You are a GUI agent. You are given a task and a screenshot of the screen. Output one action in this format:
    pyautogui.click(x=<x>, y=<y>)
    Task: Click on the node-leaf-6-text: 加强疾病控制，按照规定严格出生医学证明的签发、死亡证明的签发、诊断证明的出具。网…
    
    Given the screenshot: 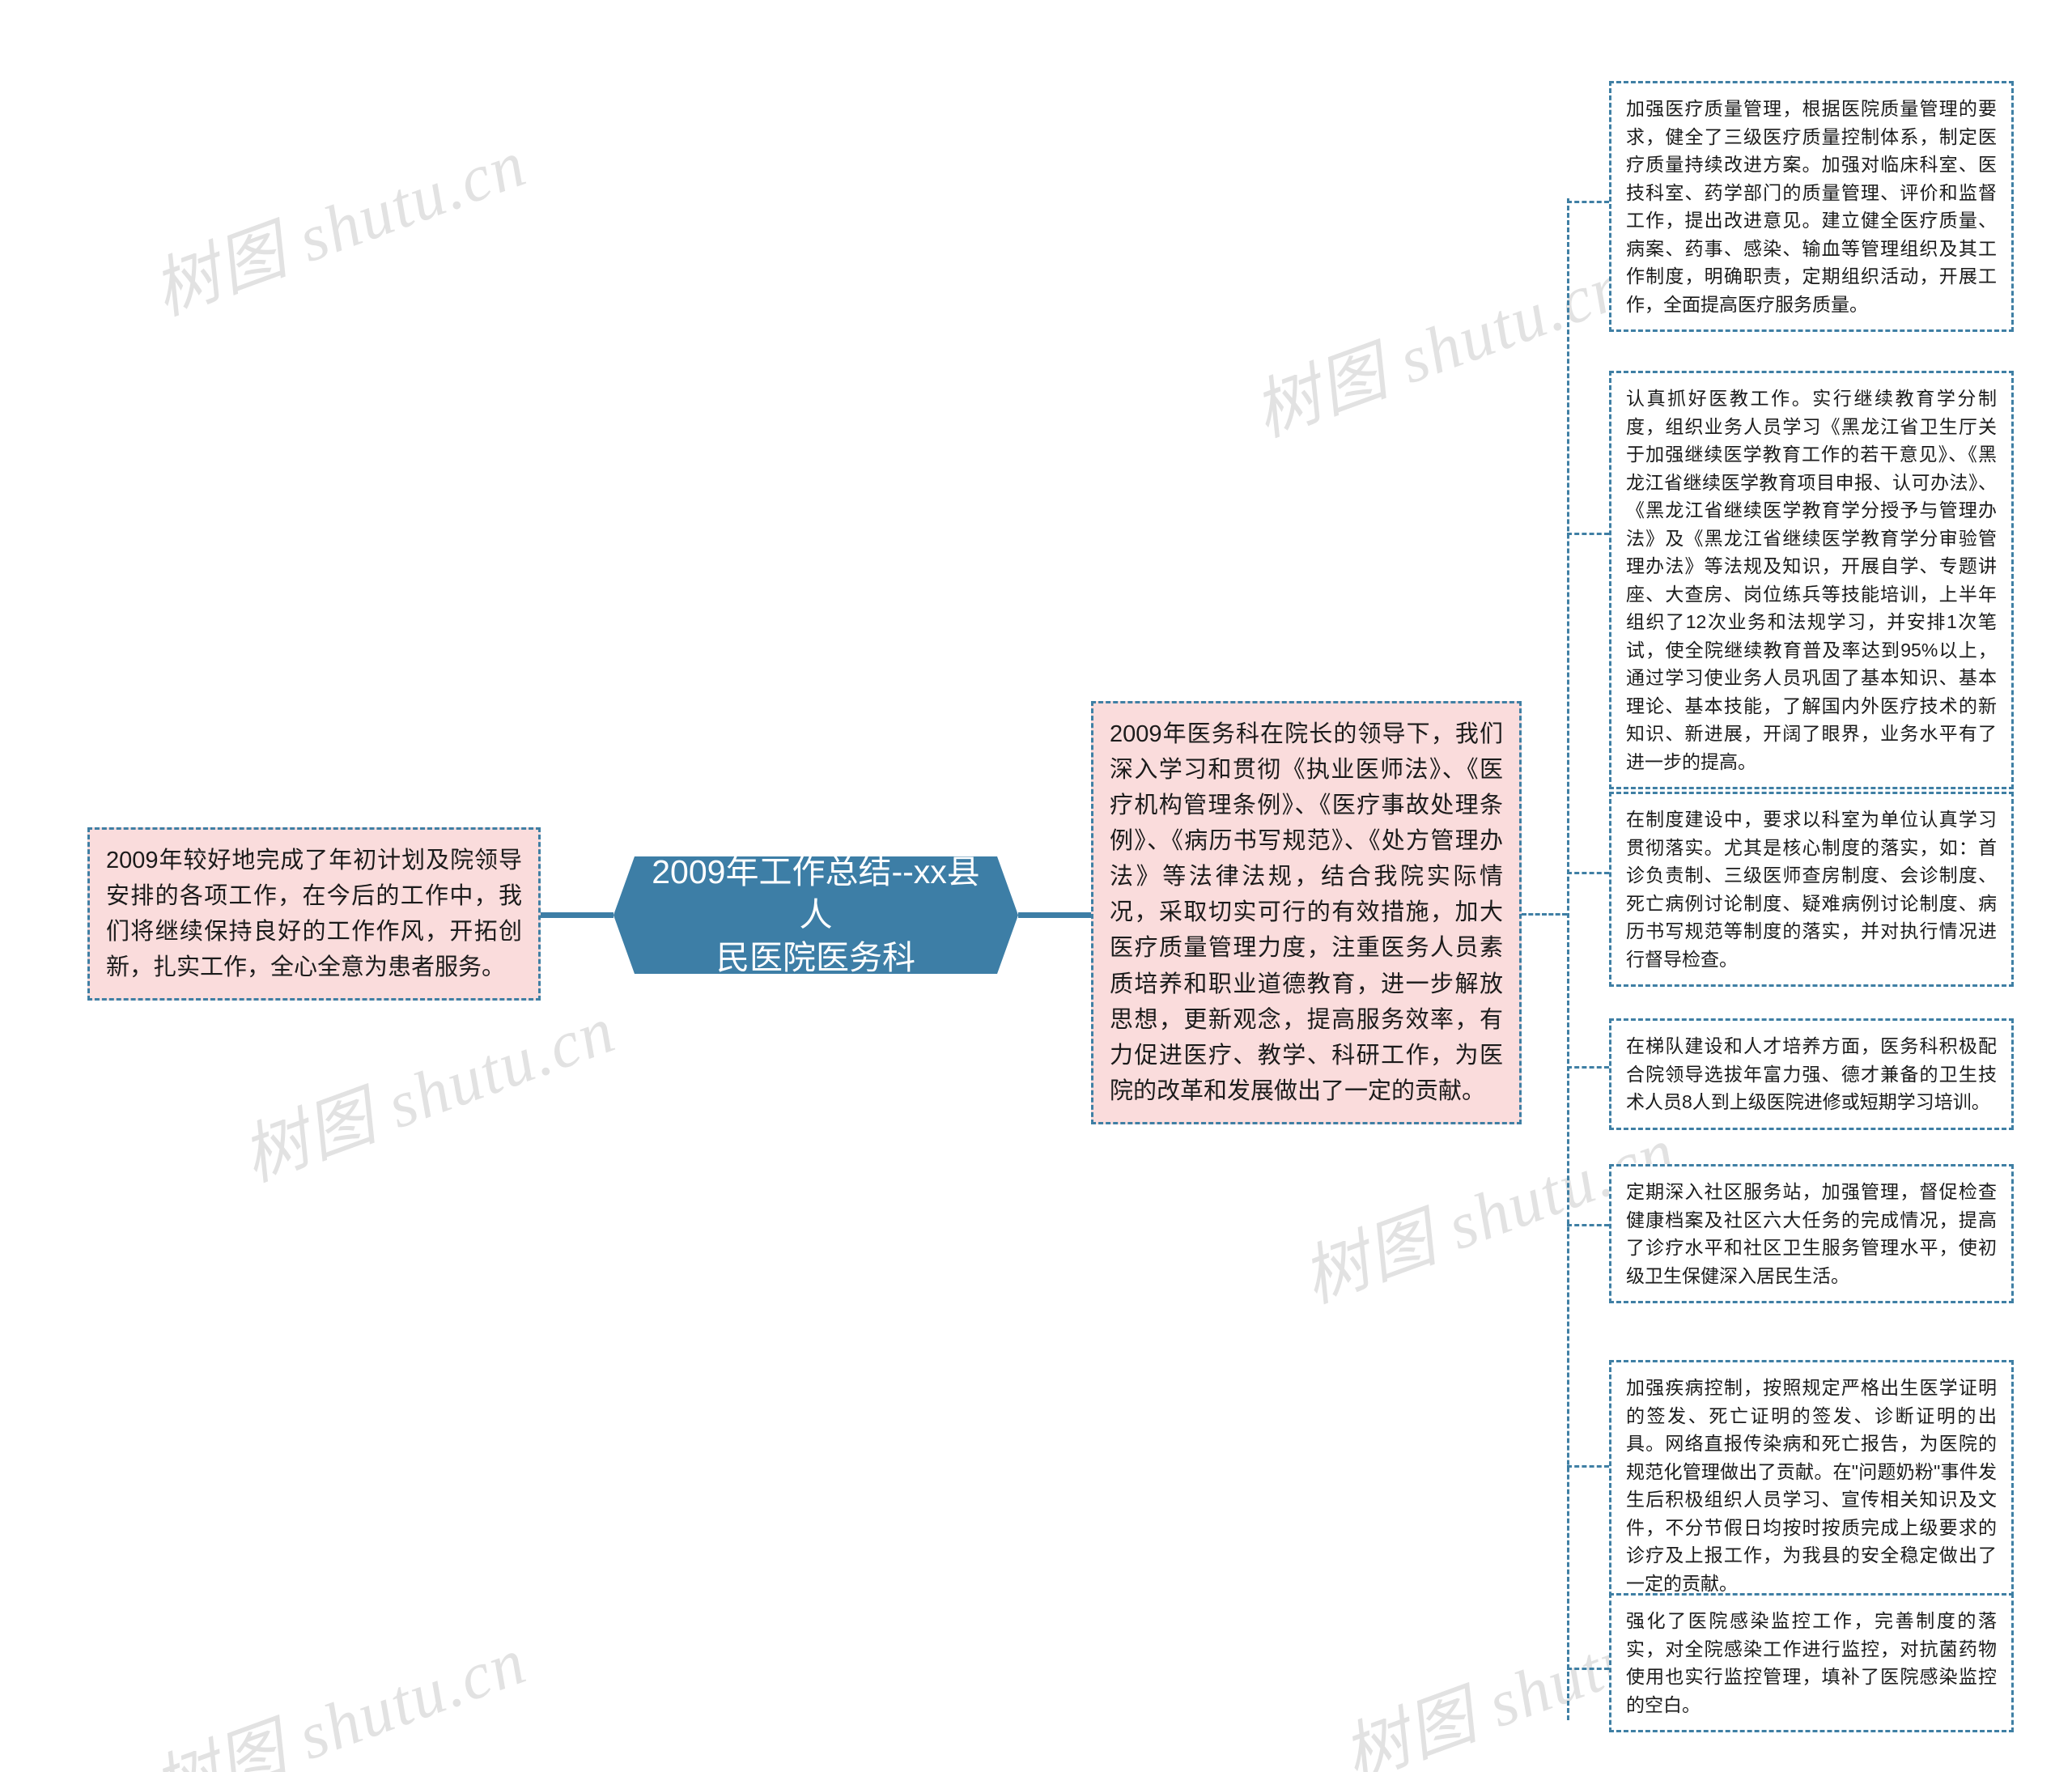 What is the action you would take?
    pyautogui.click(x=1811, y=1486)
    